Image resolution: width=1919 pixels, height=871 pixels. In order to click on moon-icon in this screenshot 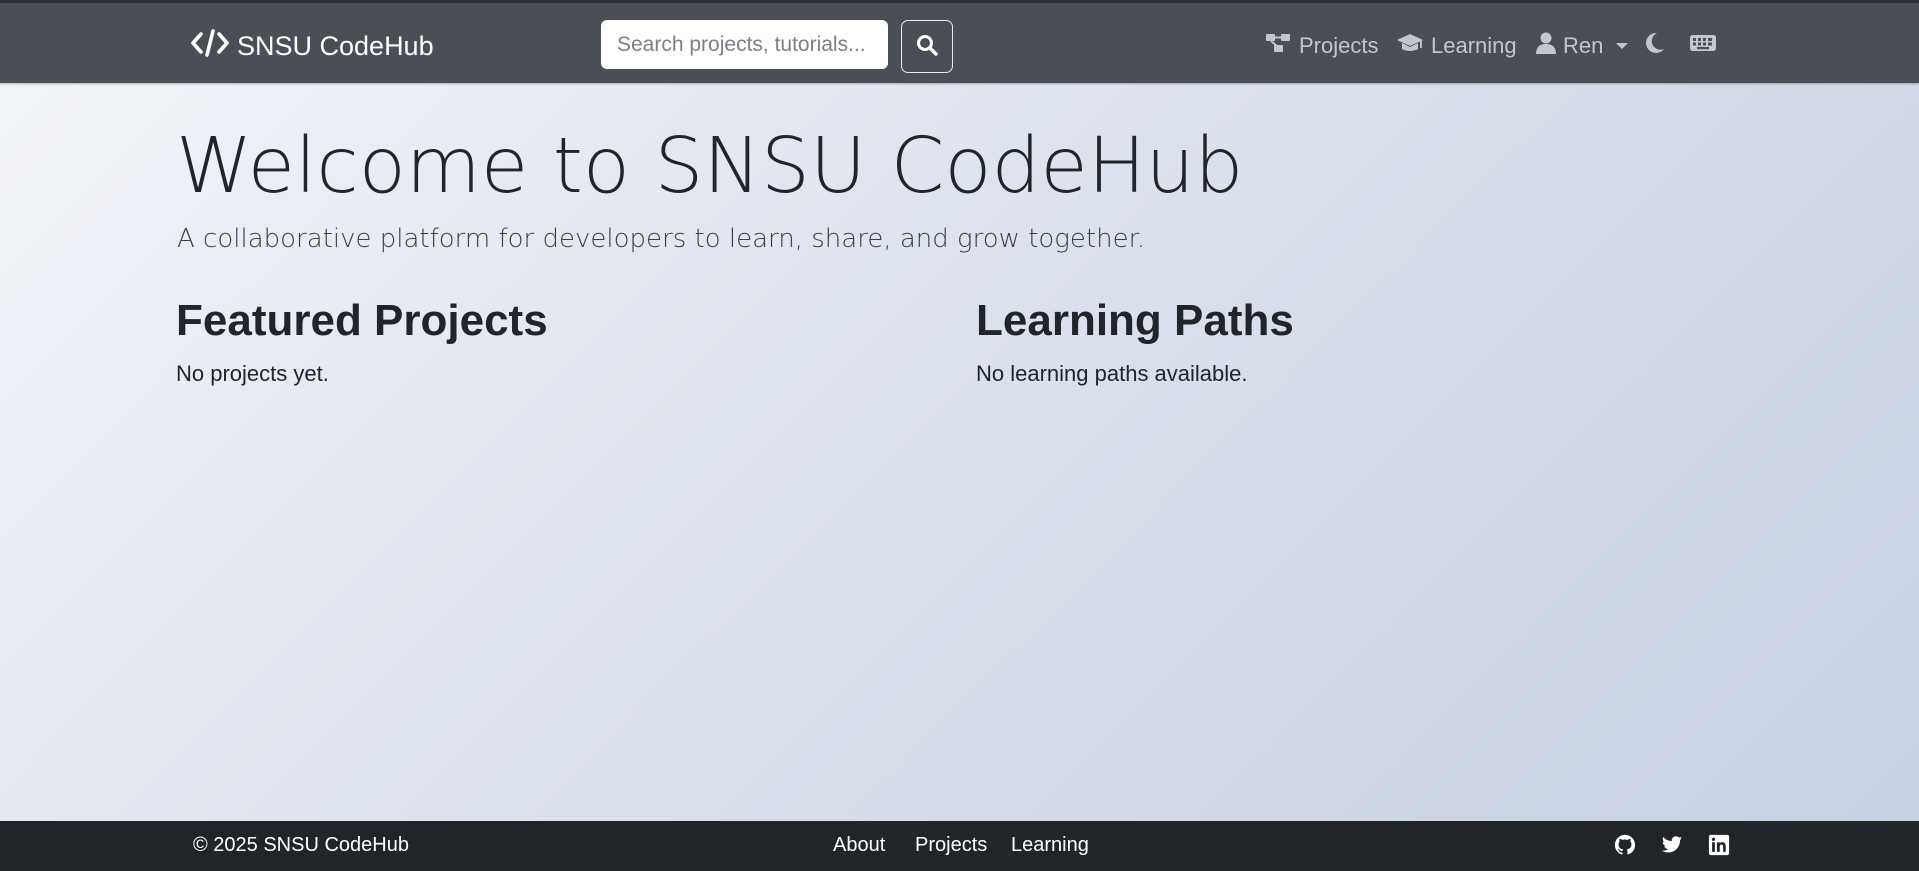, I will do `click(1655, 46)`.